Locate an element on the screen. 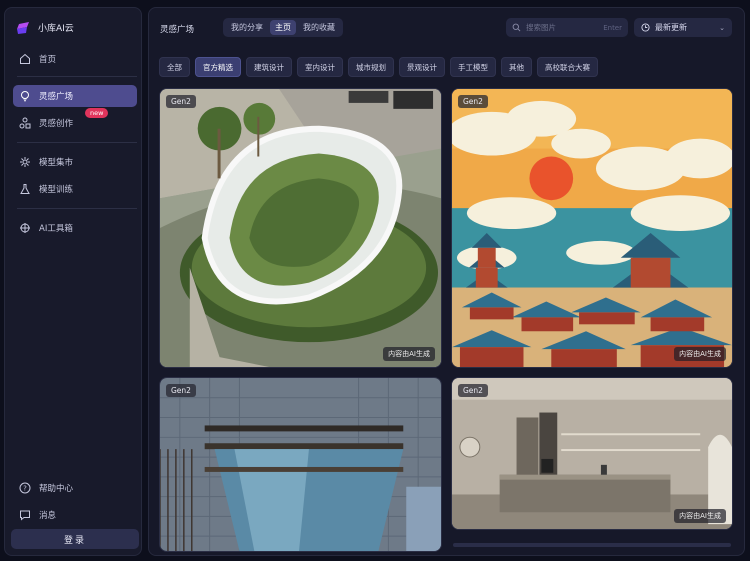 This screenshot has width=750, height=561. page-title: 灵感广场 is located at coordinates (177, 30).